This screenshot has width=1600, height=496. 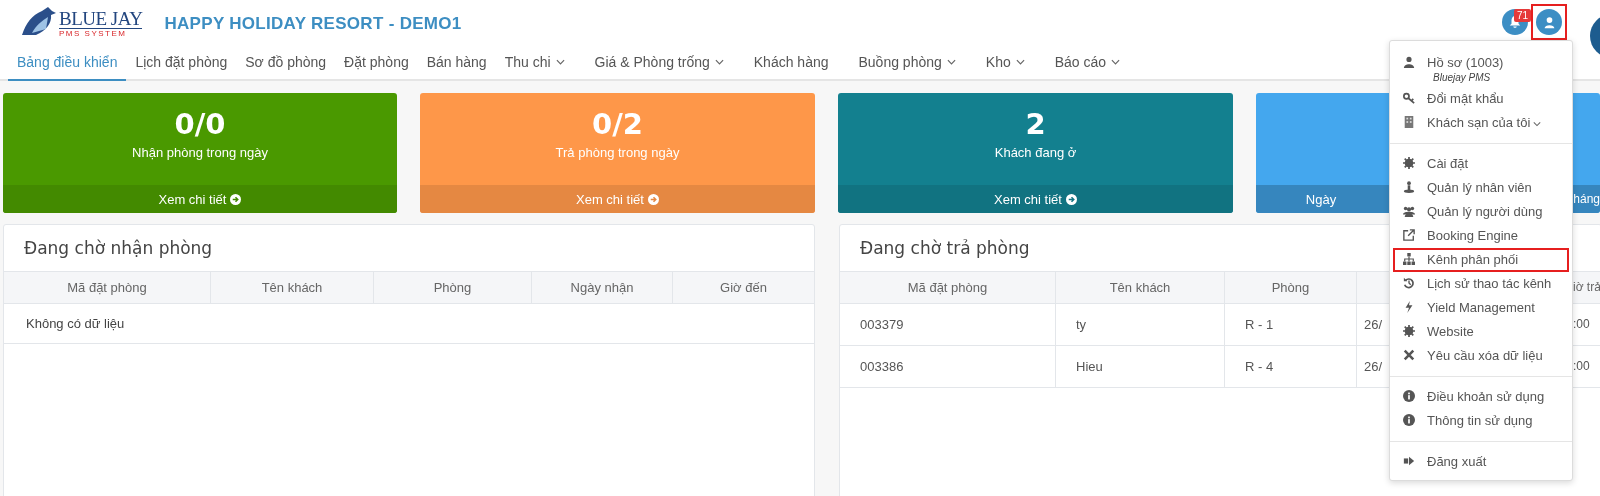 I want to click on column-header: iờ trả, so click(x=1586, y=287).